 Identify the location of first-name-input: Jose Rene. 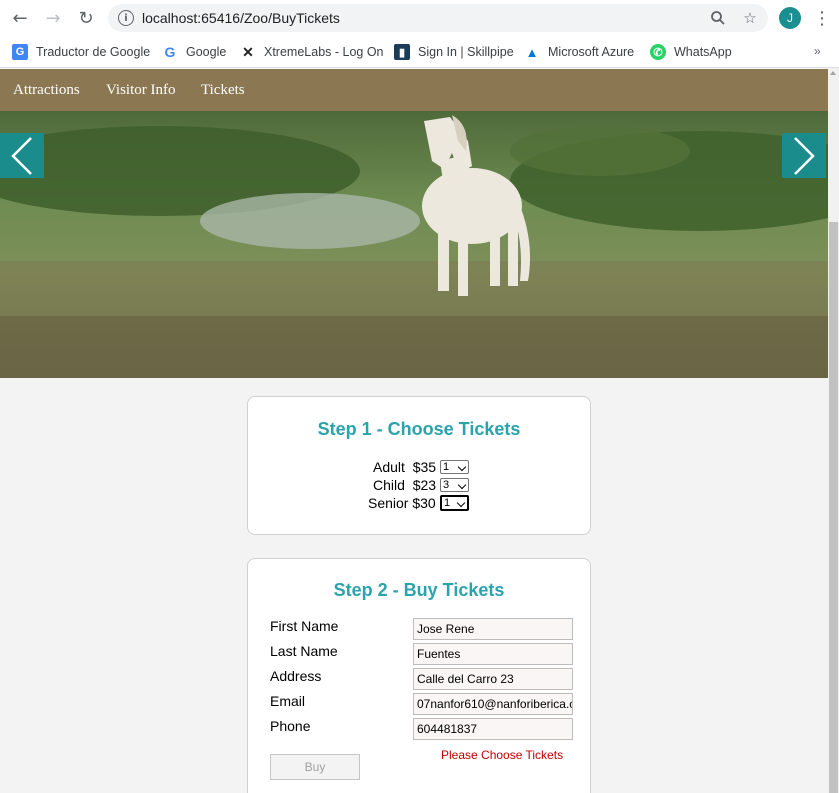
(493, 629).